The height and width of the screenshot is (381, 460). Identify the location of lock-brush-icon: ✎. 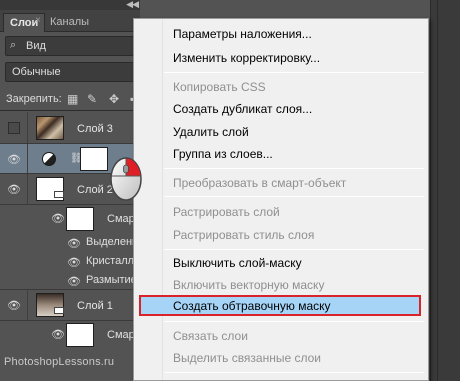
(92, 99).